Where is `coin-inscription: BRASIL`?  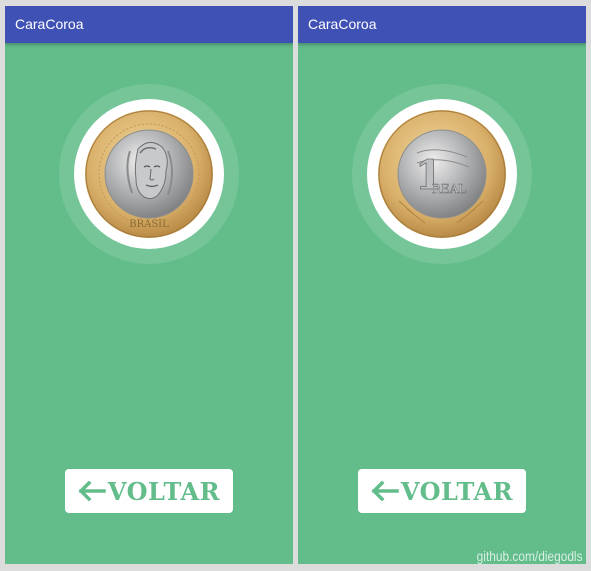
coin-inscription: BRASIL is located at coordinates (149, 224).